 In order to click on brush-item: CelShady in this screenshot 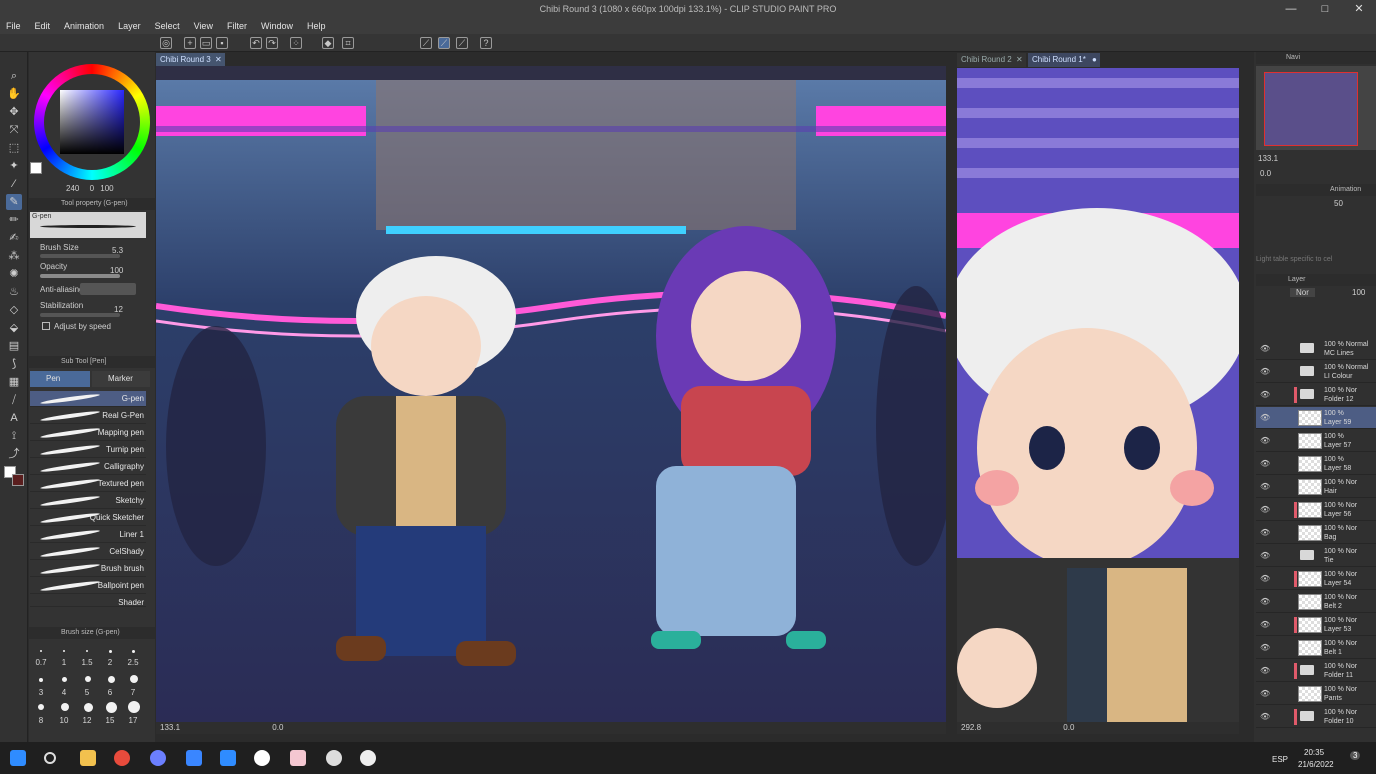, I will do `click(88, 552)`.